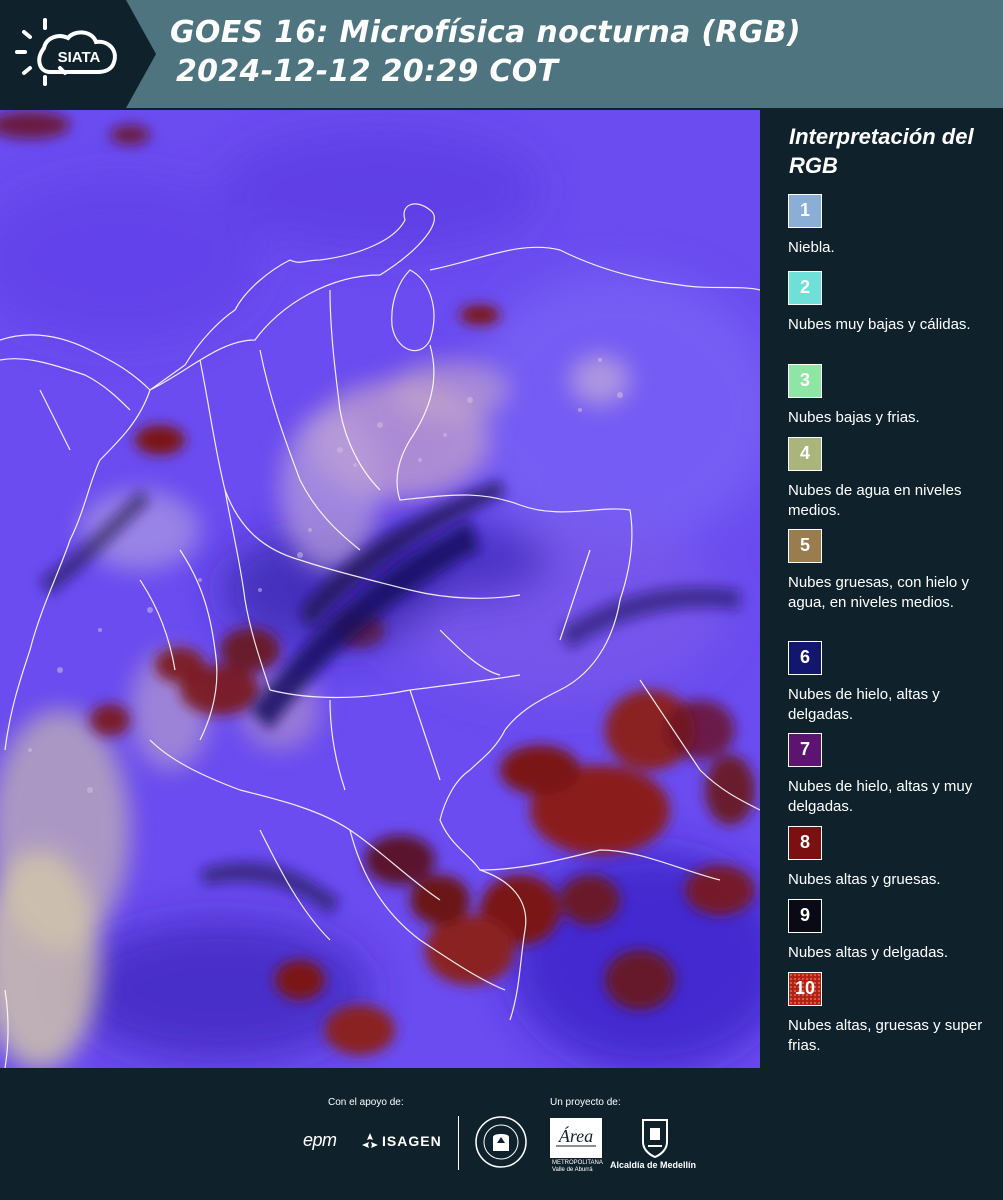 Image resolution: width=1003 pixels, height=1200 pixels. Describe the element at coordinates (805, 658) in the screenshot. I see `legend-swatch-6: 6` at that location.